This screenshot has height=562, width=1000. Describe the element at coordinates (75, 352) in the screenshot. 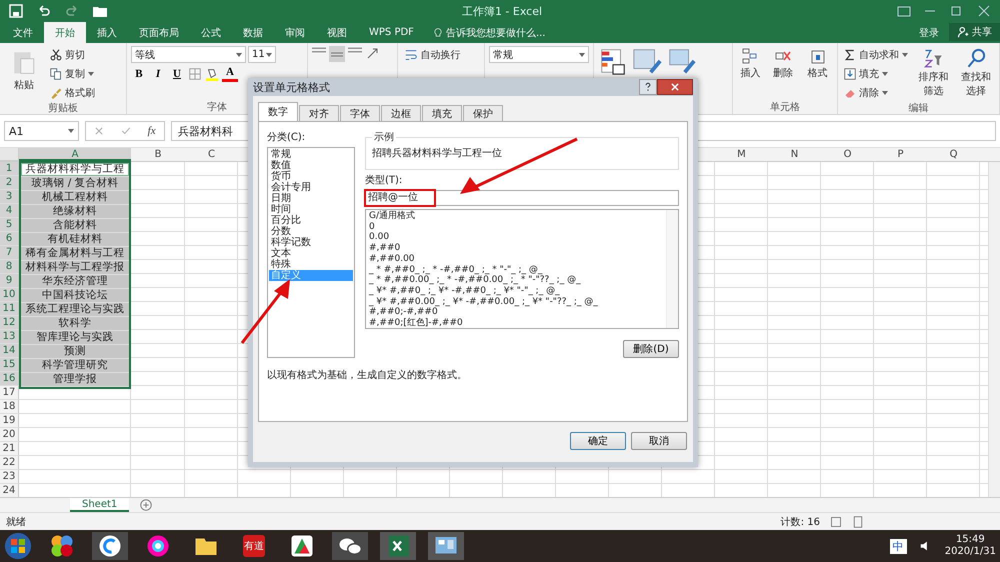

I see `table-cell: 预测` at that location.